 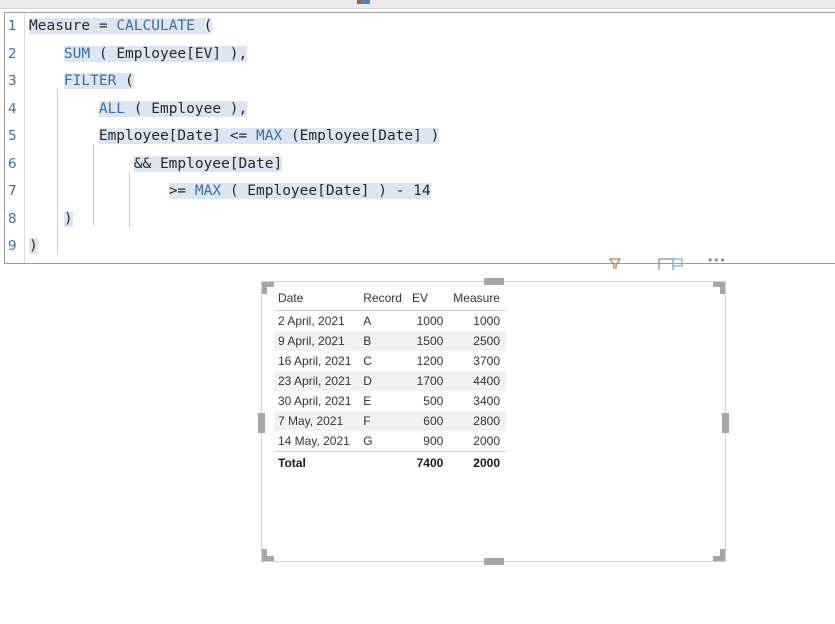 What do you see at coordinates (428, 341) in the screenshot?
I see `cell-ev: 1500` at bounding box center [428, 341].